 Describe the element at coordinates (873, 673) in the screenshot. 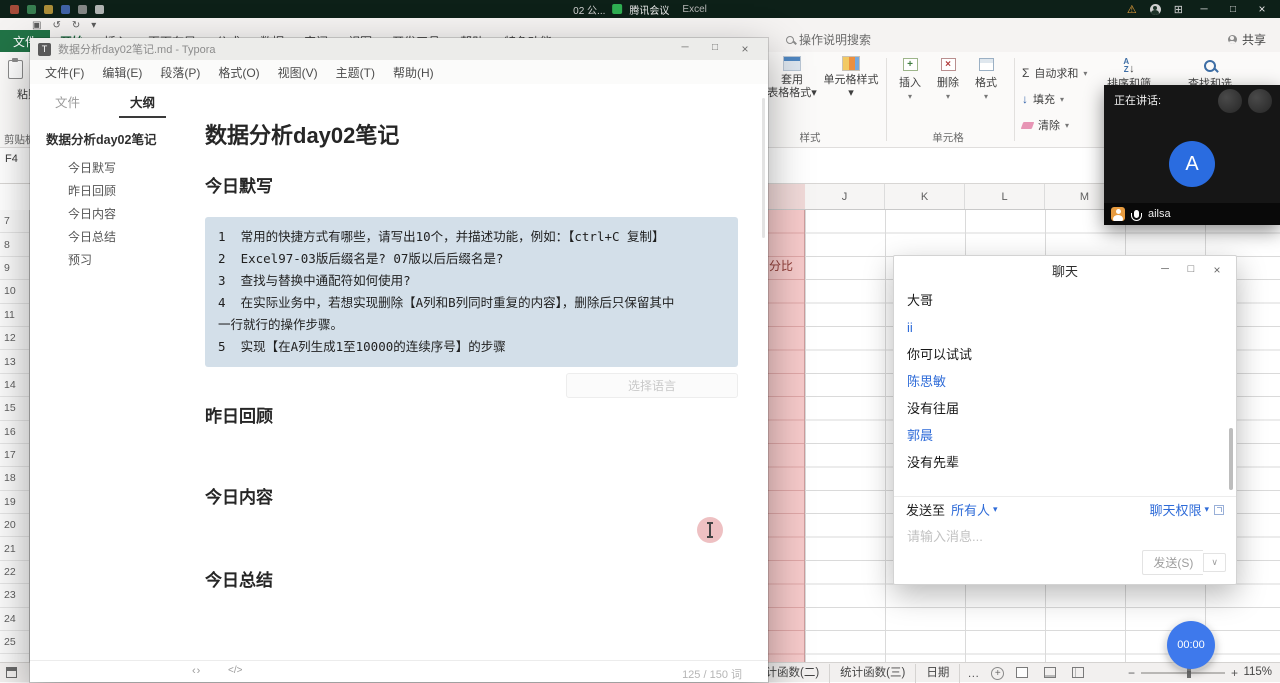

I see `sheet-tab: 统计函数(三)` at that location.